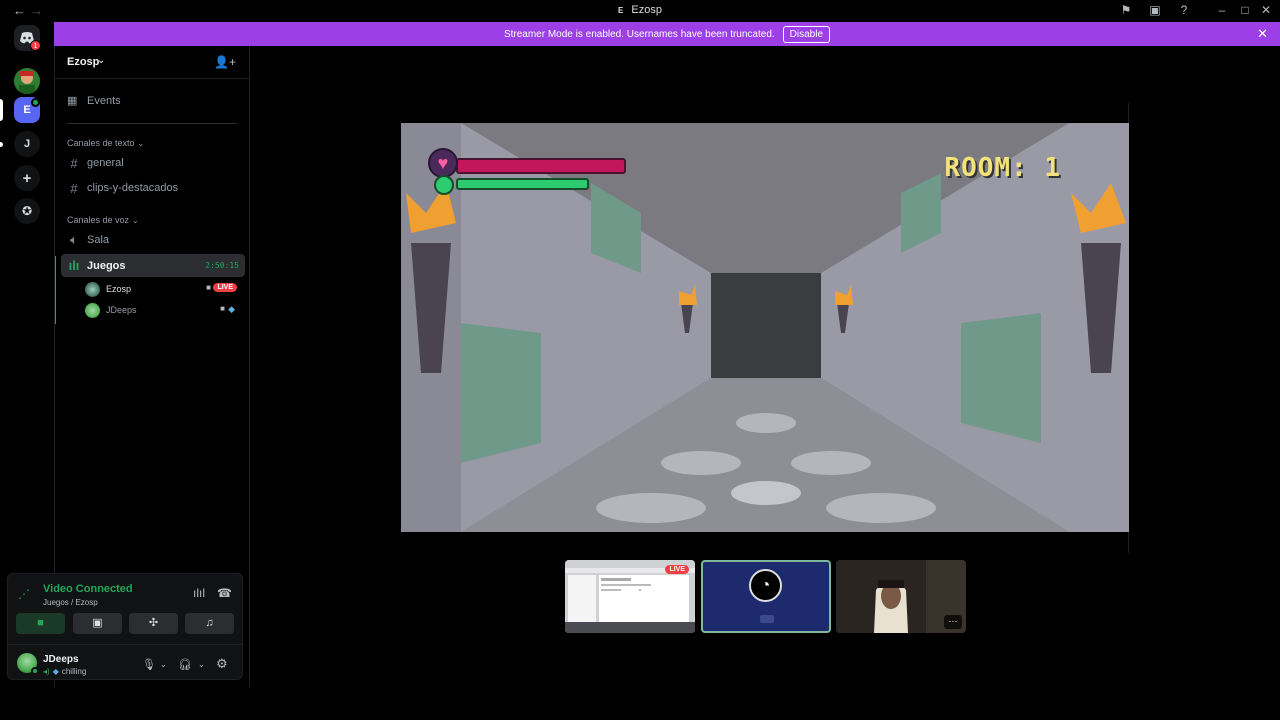 The image size is (1280, 720). Describe the element at coordinates (162, 289) in the screenshot. I see `voice-user-ezosp: Ezosp ■ LIVE` at that location.